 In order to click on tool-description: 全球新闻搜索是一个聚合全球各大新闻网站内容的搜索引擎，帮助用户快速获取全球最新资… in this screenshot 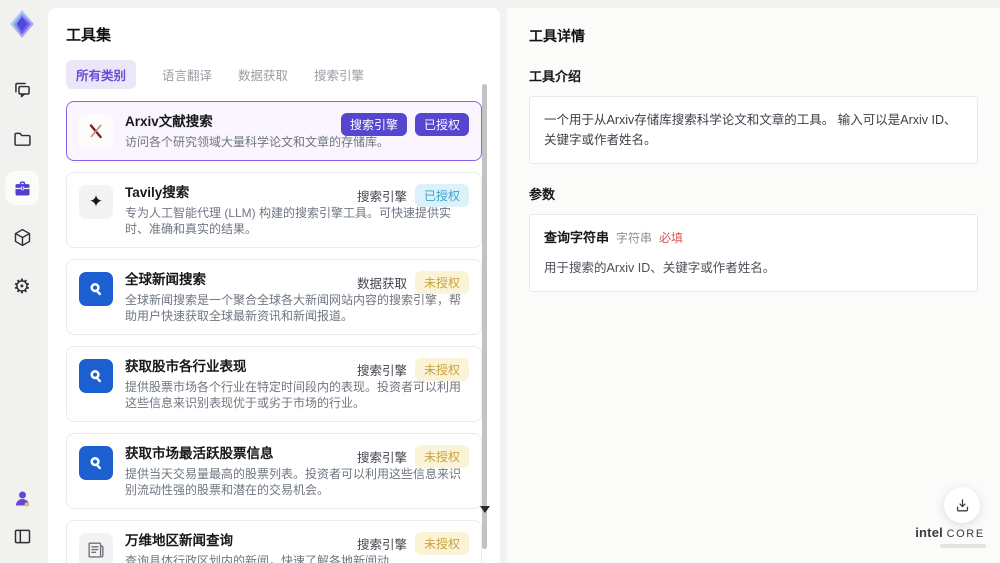, I will do `click(293, 308)`.